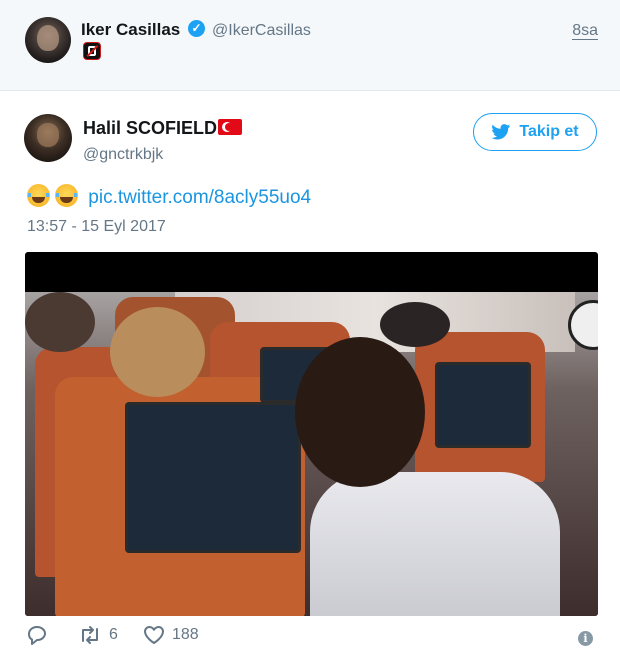  I want to click on tweet-media-link: pic.twitter.com/8acly55uo4, so click(199, 197).